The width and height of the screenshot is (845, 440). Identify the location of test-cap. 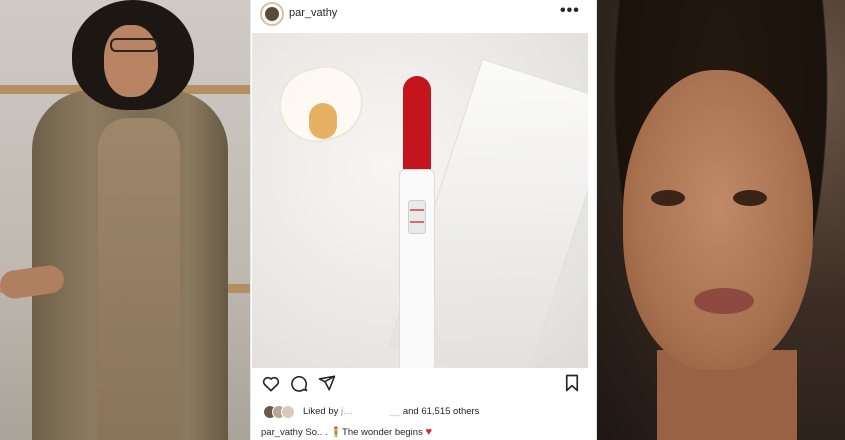
(417, 124).